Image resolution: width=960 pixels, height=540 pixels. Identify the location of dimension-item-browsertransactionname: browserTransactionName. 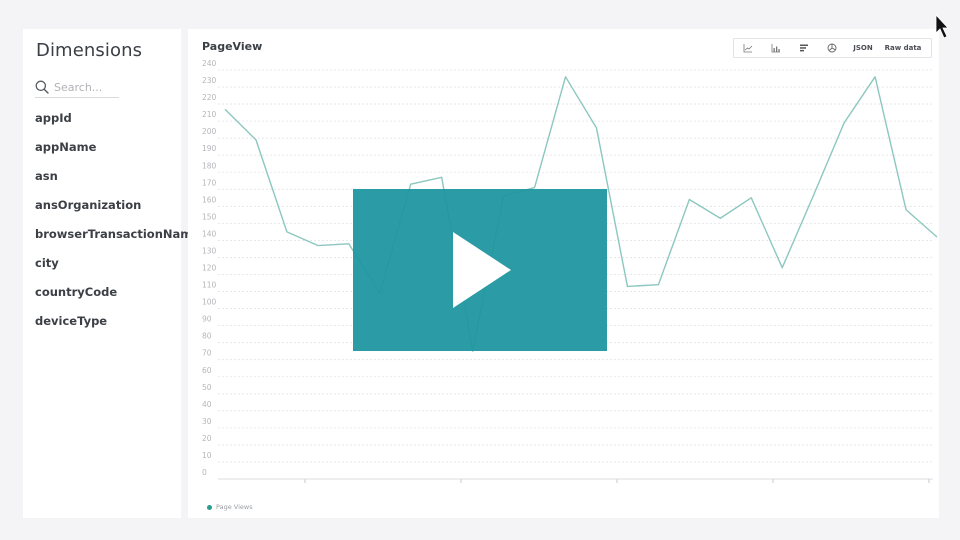
(117, 240).